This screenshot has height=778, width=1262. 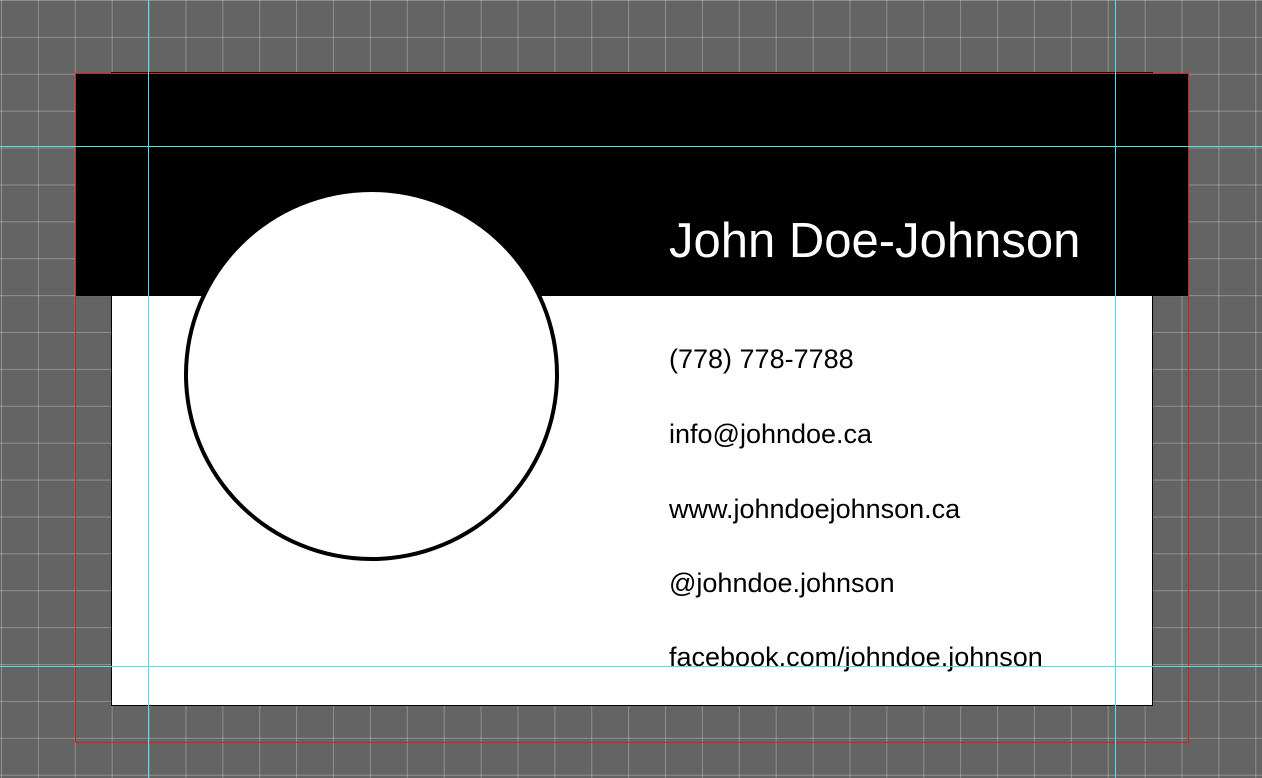 I want to click on social-handle: @johndoe.johnson, so click(x=782, y=583).